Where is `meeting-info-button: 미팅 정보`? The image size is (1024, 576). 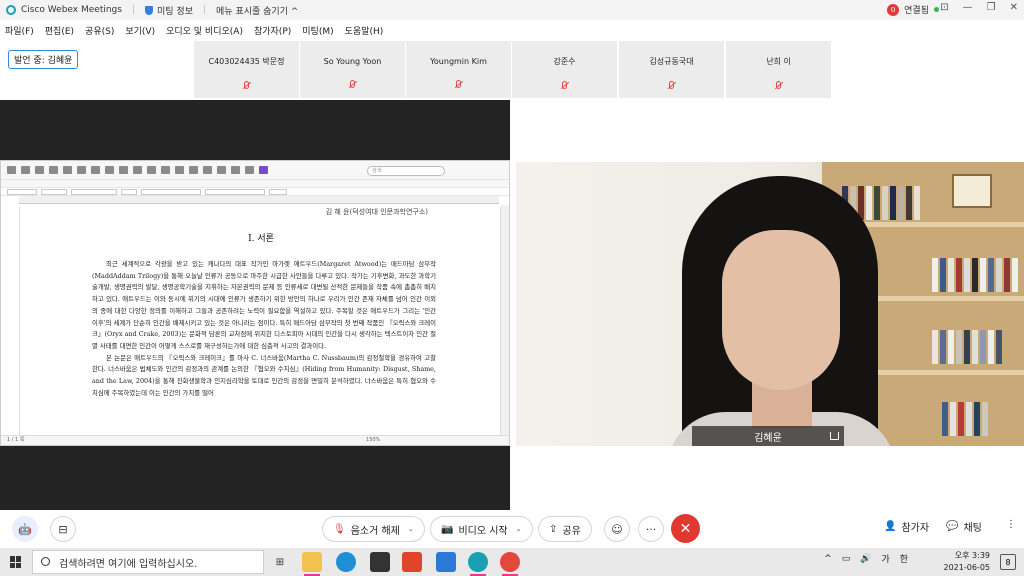 meeting-info-button: 미팅 정보 is located at coordinates (175, 10).